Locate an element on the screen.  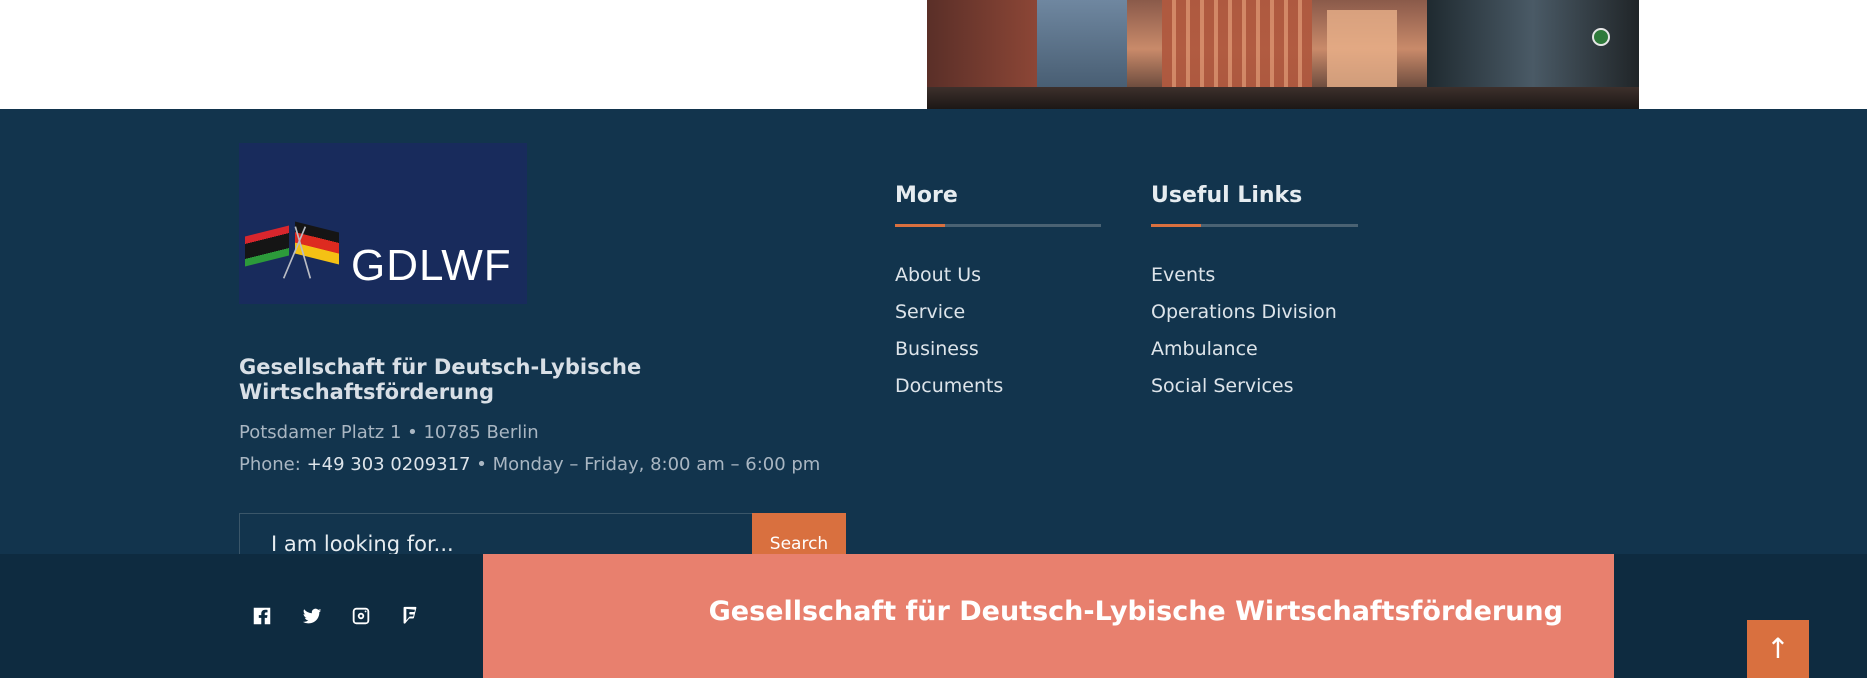
logo-text: GDLWF is located at coordinates (431, 265).